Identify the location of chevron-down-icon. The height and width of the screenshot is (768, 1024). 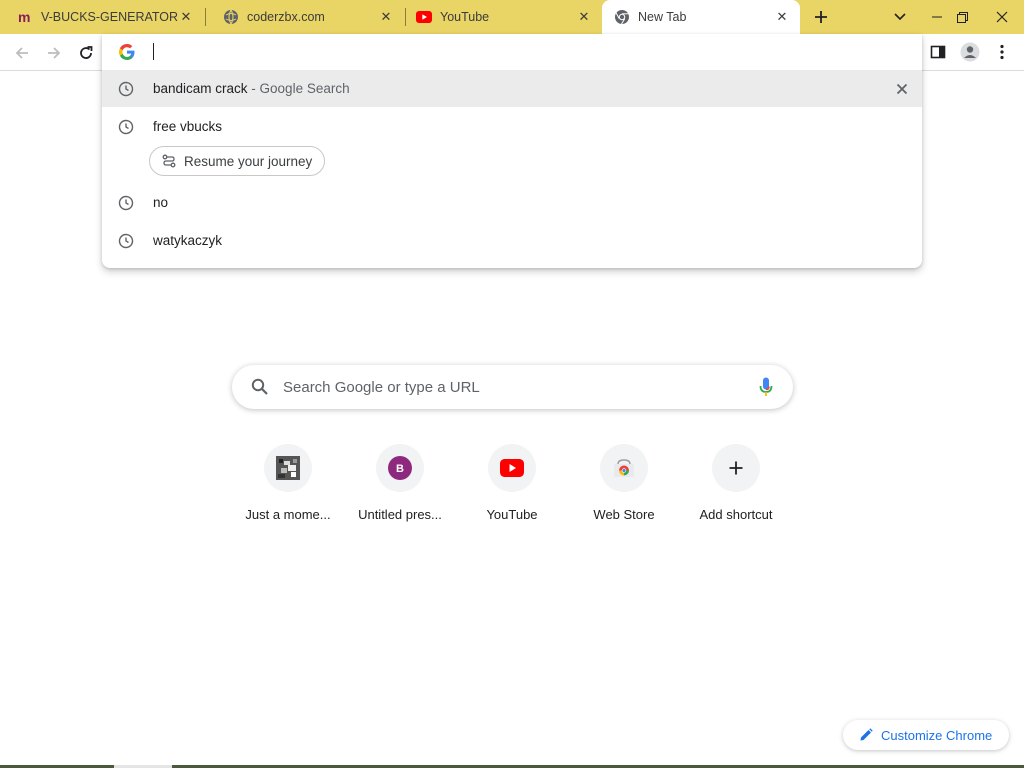
(900, 17).